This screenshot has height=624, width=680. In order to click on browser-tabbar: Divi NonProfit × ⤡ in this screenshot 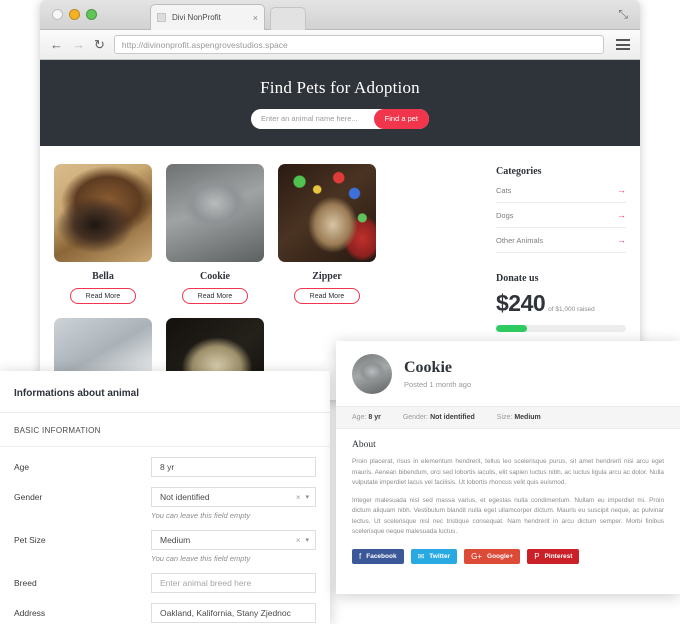, I will do `click(340, 15)`.